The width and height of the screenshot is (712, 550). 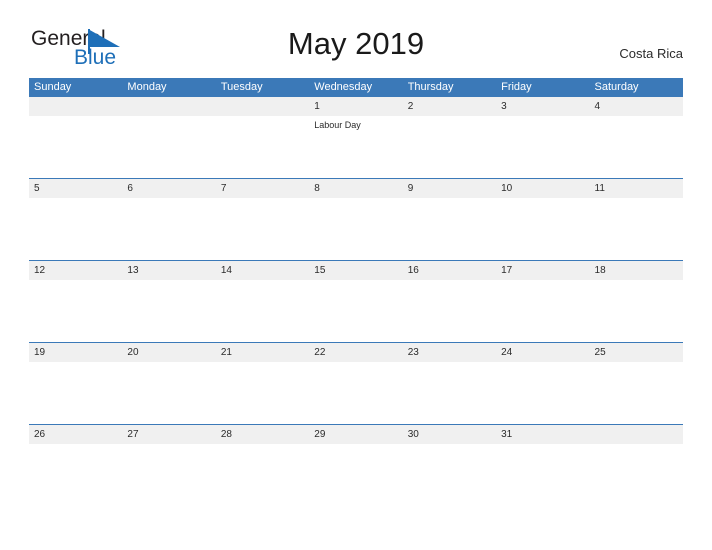 I want to click on week-event-band: Labour Day, so click(x=356, y=147).